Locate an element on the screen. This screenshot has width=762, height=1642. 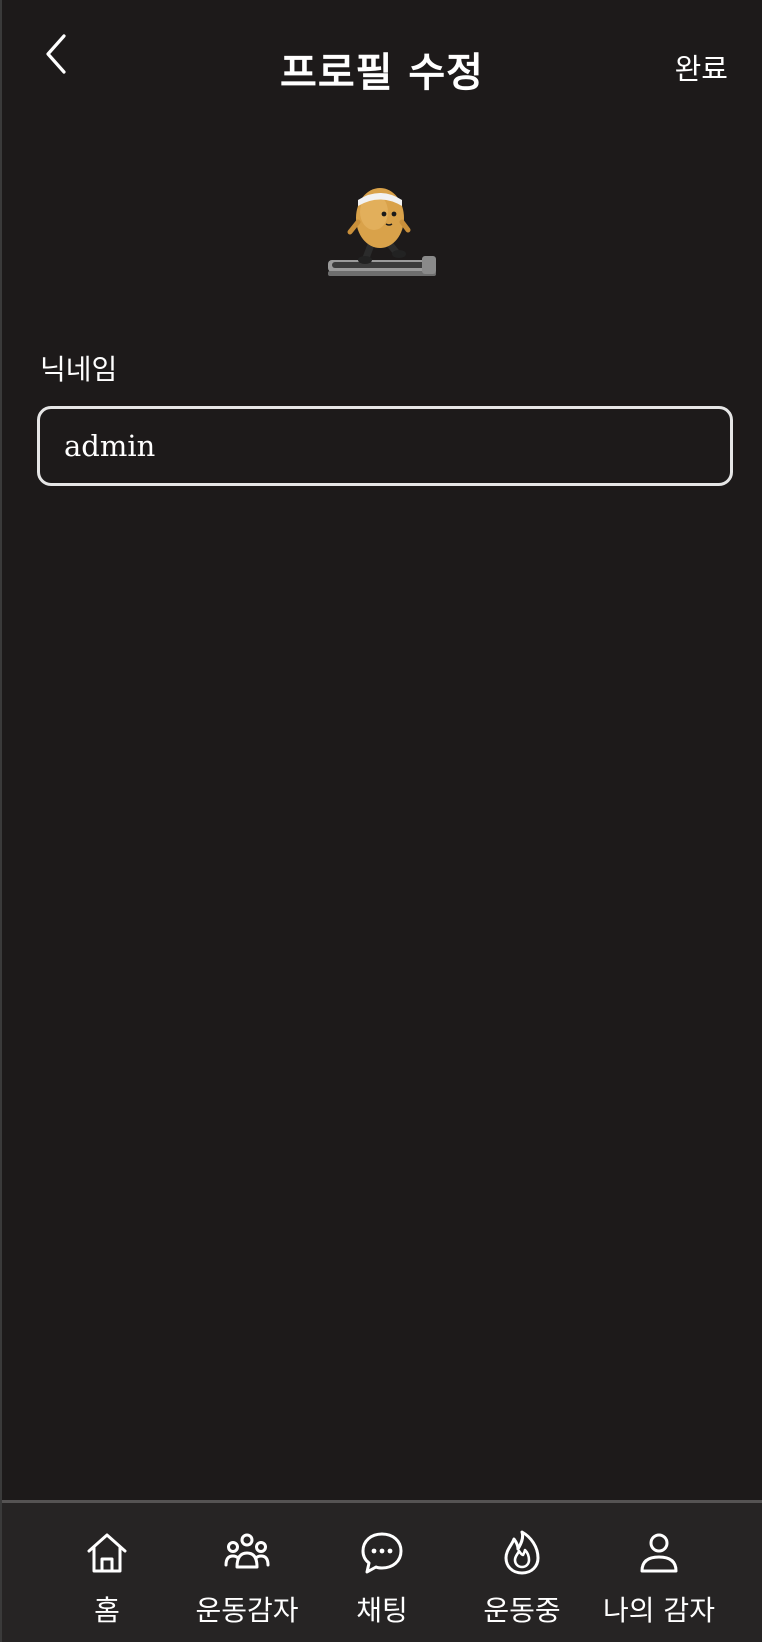
bottom-tab-bar: 홈 운동감자 채팅 운동중 나의 감자 is located at coordinates (382, 1571).